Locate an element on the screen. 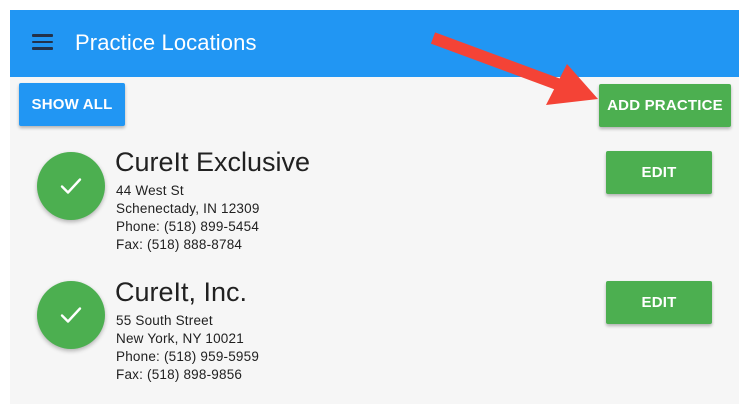 The width and height of the screenshot is (749, 404). practice-name: CureIt, Inc. is located at coordinates (181, 292).